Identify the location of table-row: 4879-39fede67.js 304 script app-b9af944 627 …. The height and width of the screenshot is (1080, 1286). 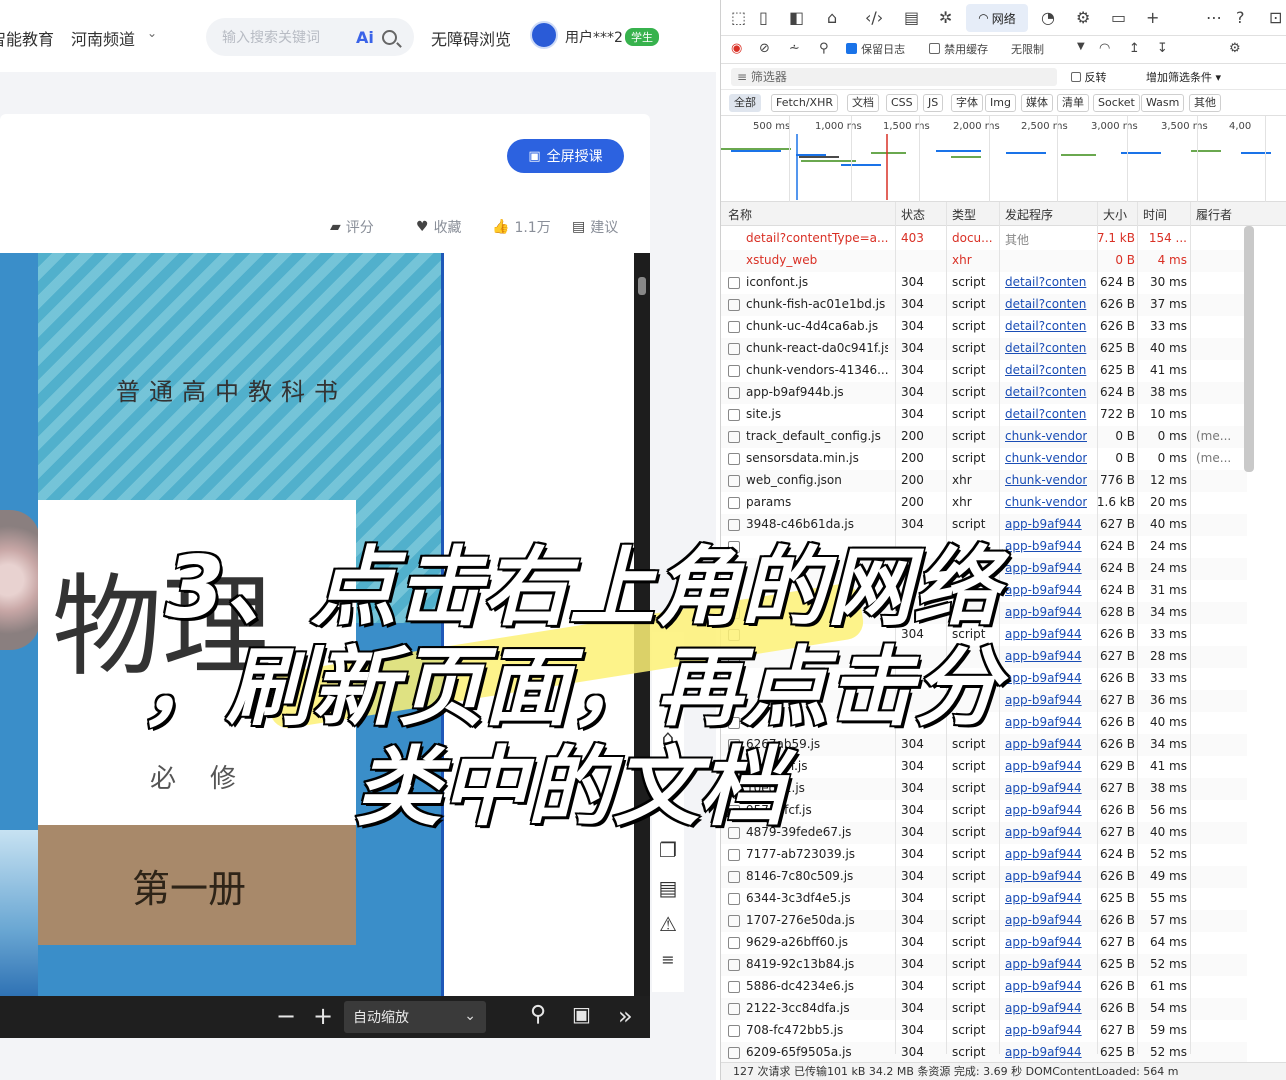
(984, 833).